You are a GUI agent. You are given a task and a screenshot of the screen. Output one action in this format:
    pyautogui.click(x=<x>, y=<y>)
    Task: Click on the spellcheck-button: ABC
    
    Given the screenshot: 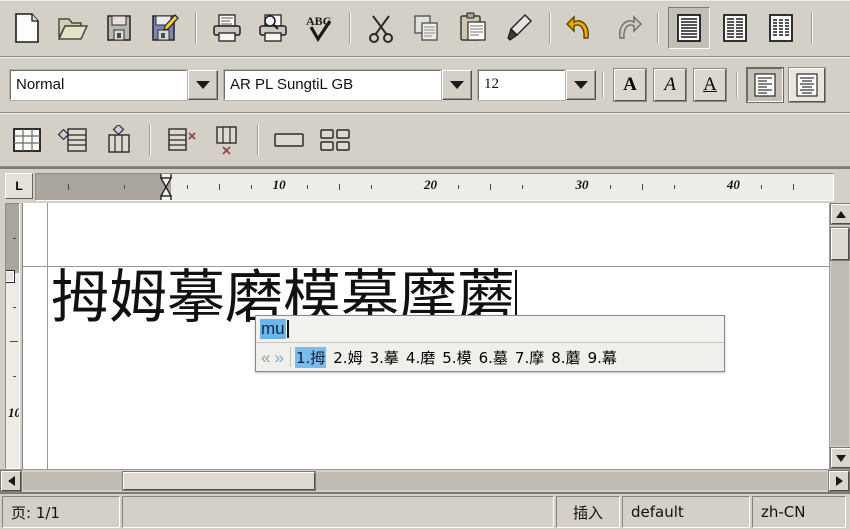 What is the action you would take?
    pyautogui.click(x=319, y=28)
    